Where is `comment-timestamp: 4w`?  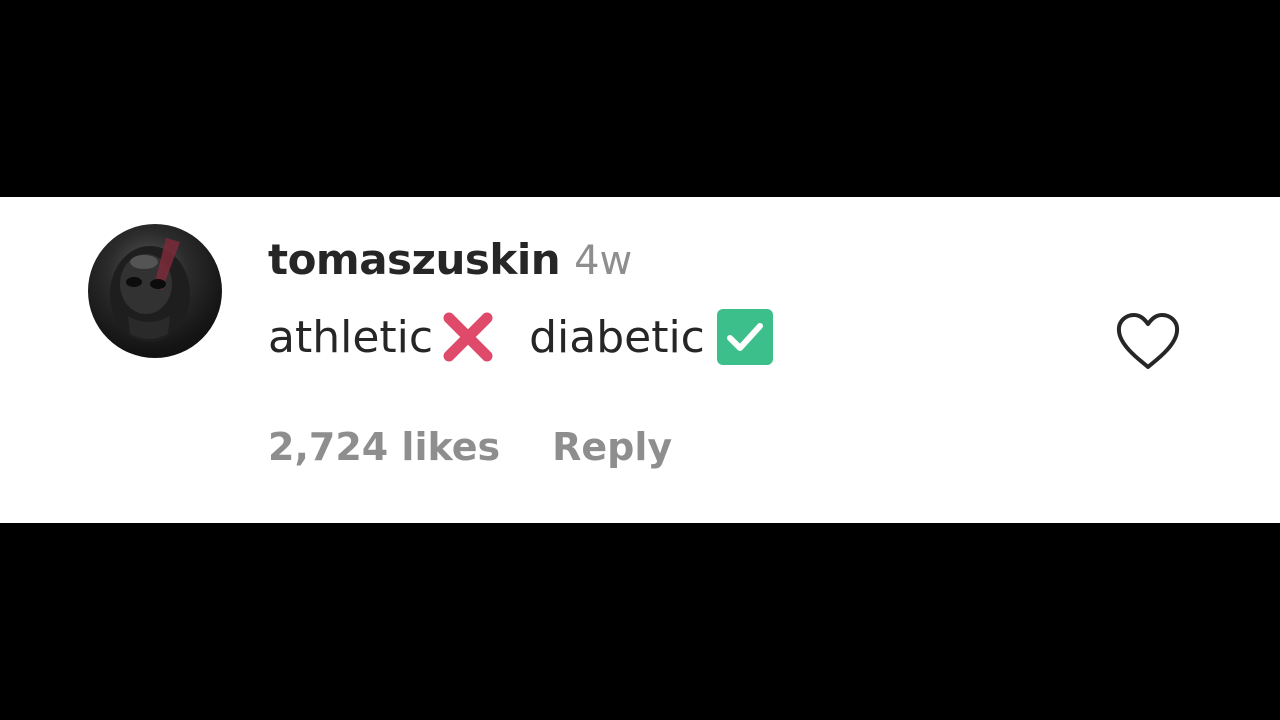
comment-timestamp: 4w is located at coordinates (603, 261).